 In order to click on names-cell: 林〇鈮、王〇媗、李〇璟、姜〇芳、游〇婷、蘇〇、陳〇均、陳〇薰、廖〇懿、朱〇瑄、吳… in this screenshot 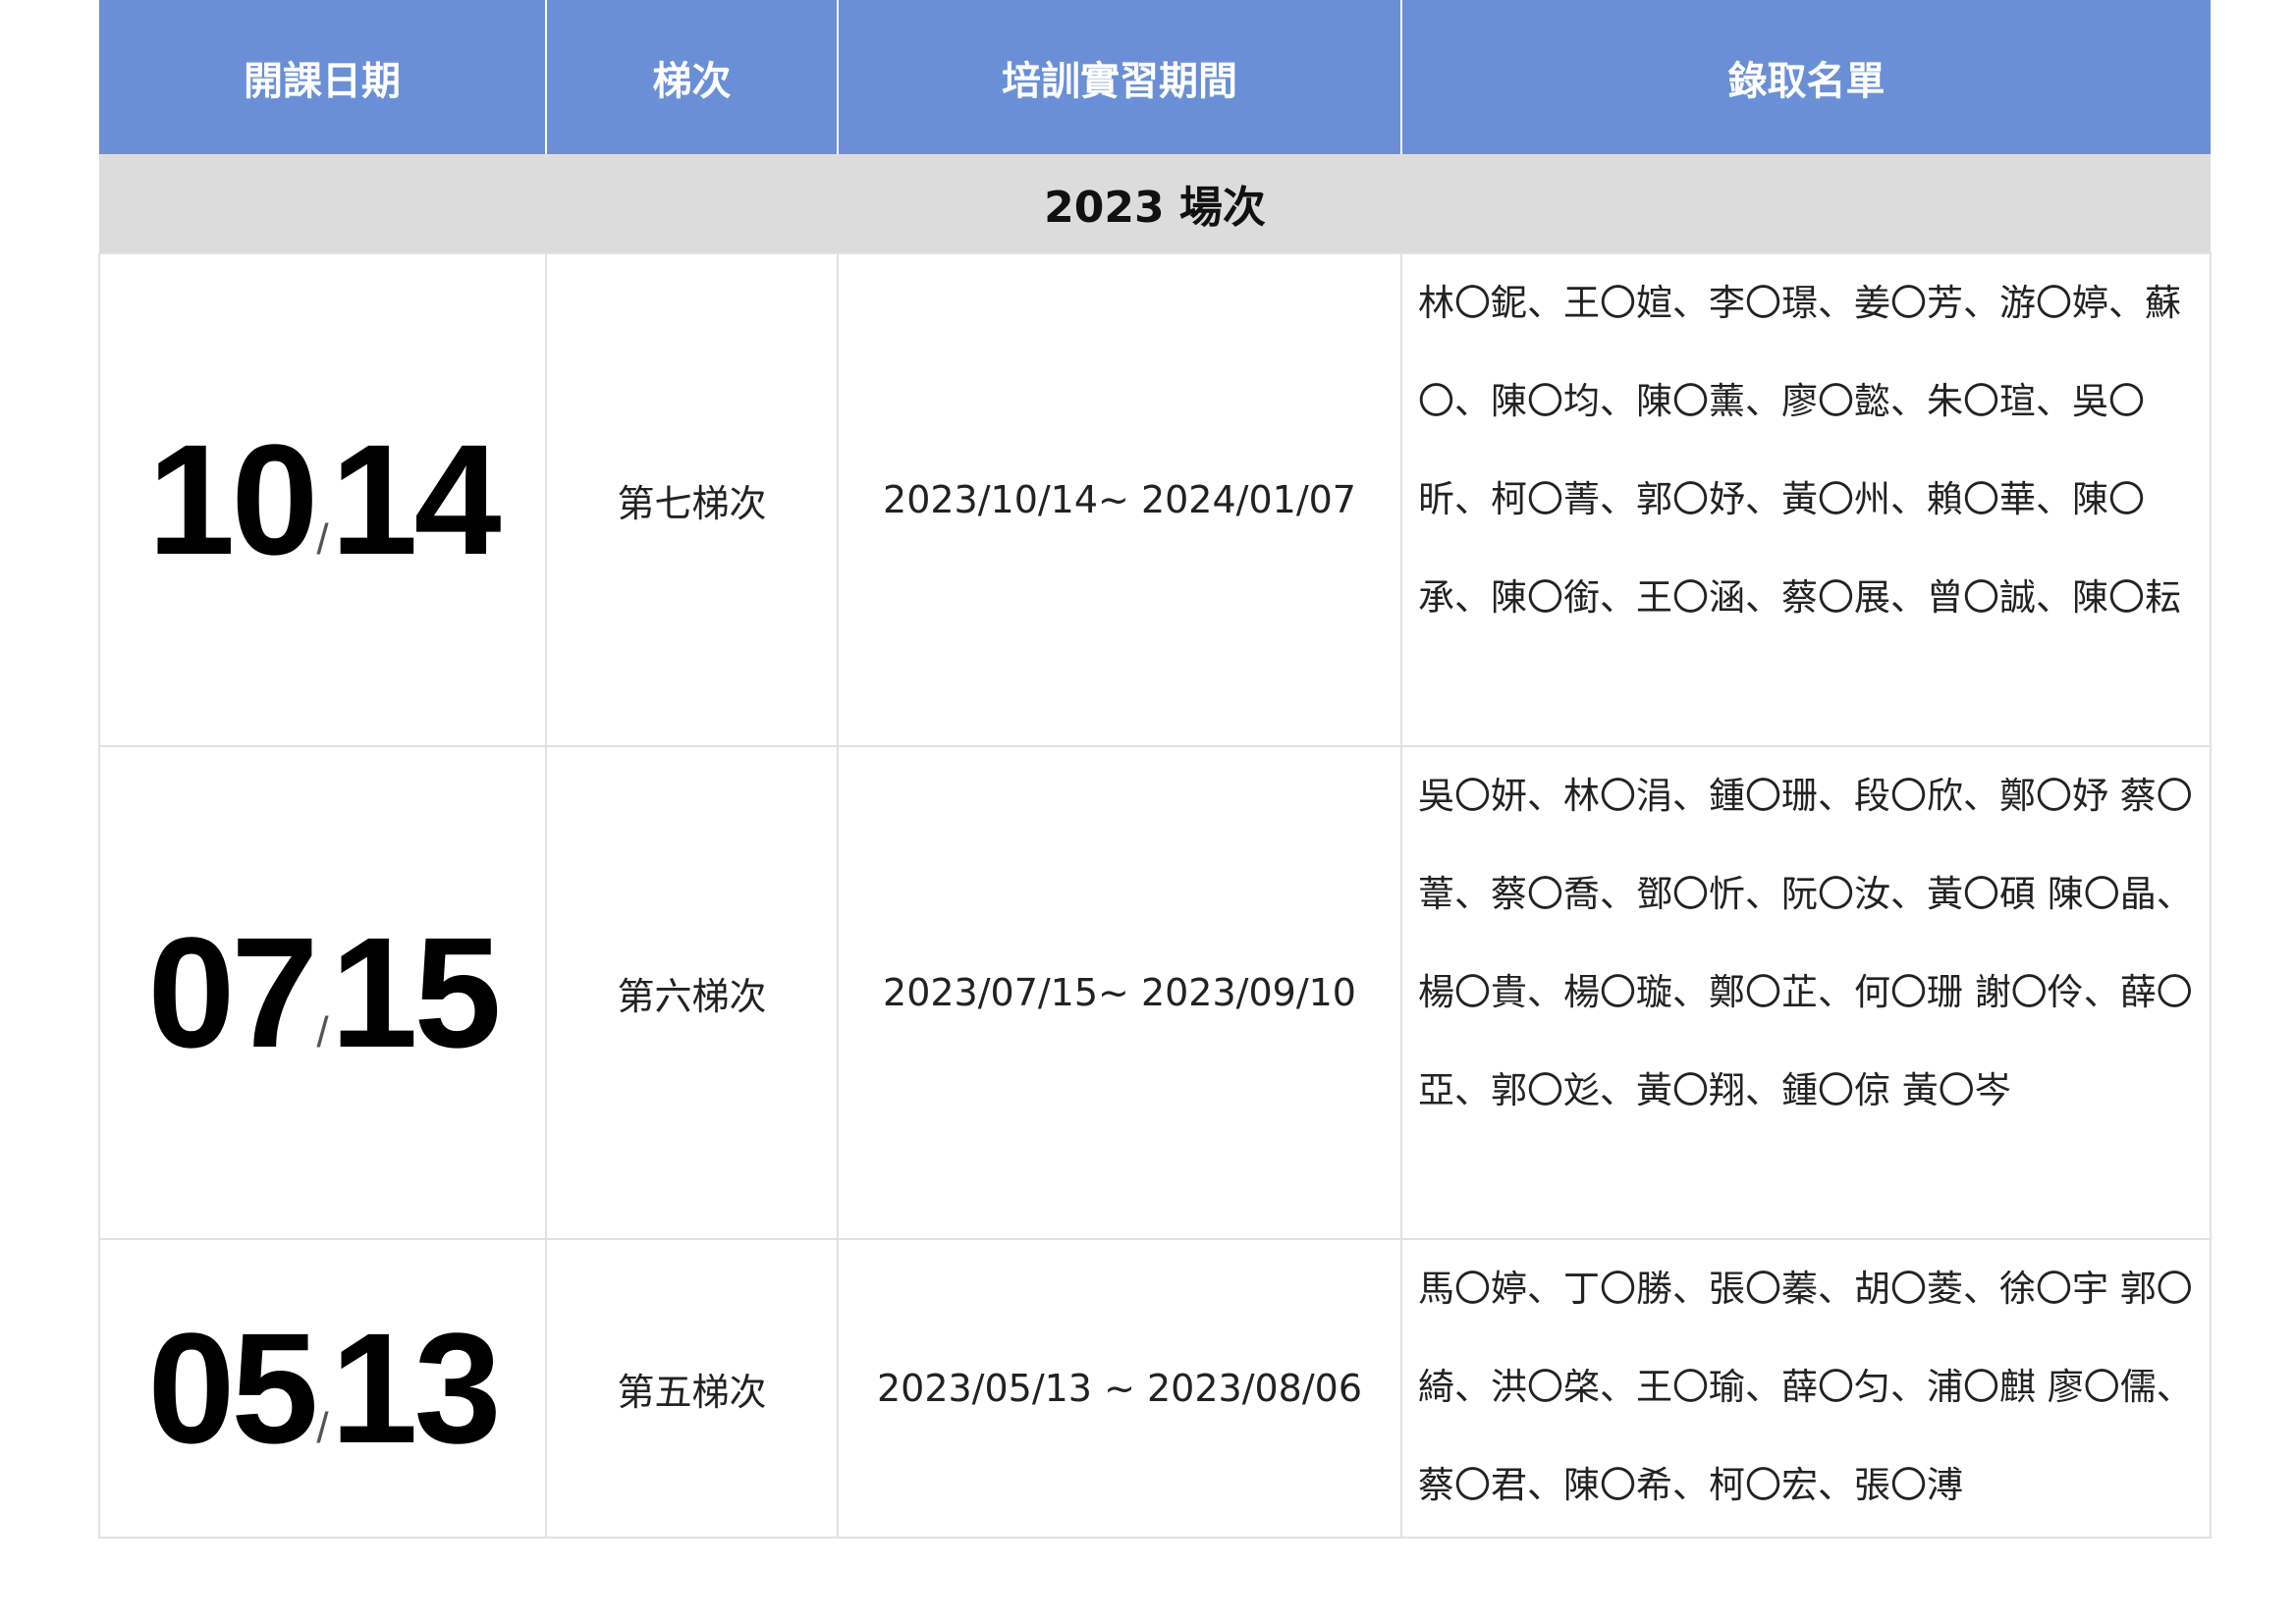, I will do `click(1806, 499)`.